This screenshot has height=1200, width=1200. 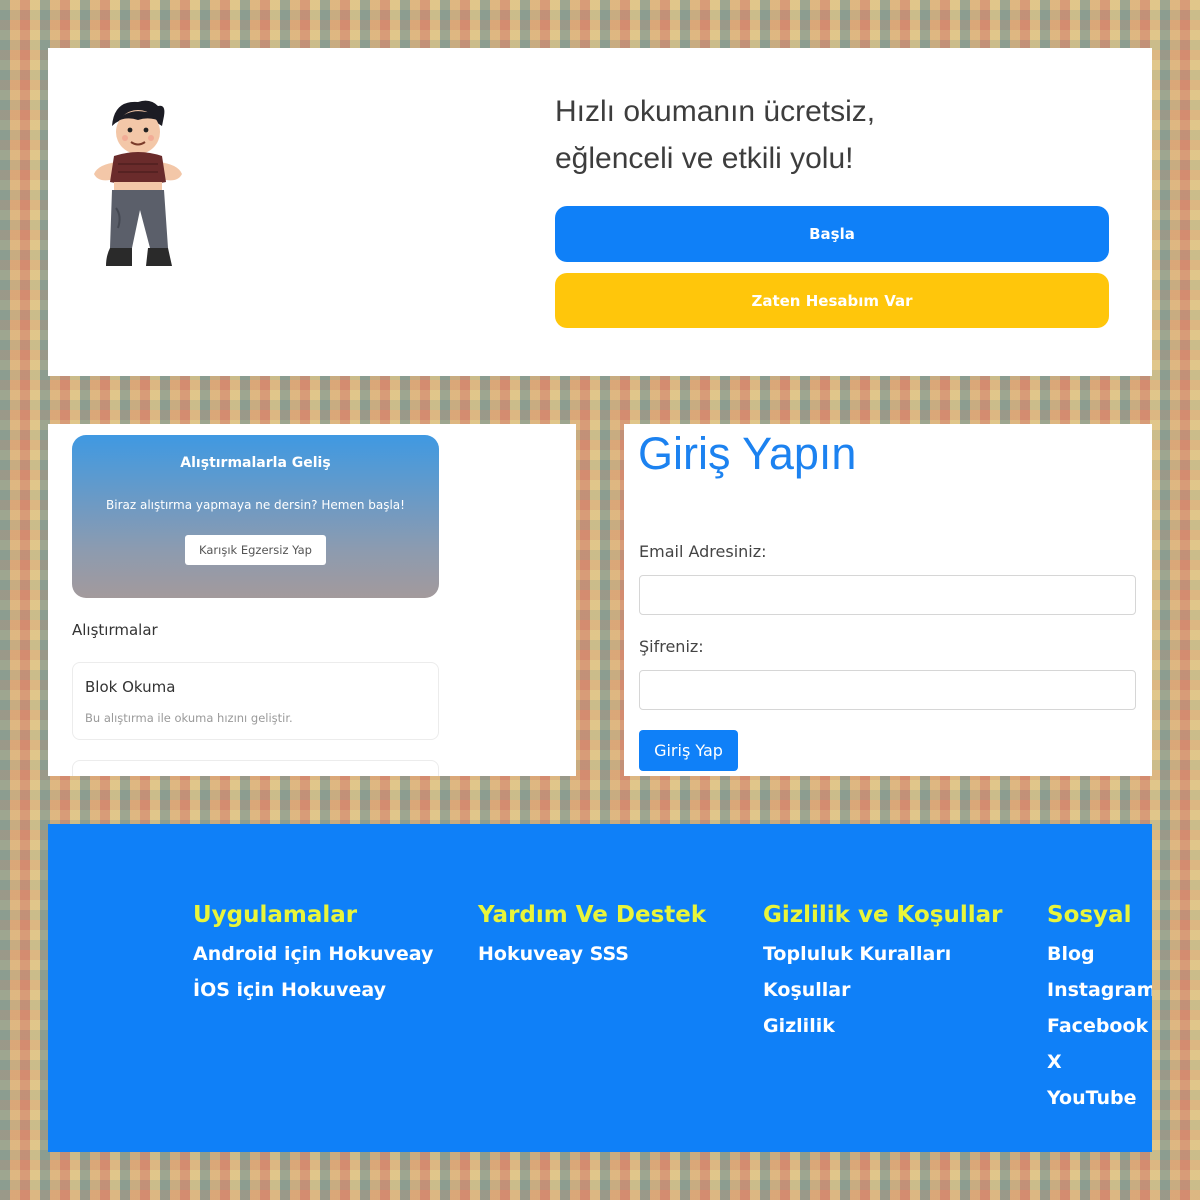 What do you see at coordinates (592, 915) in the screenshot?
I see `footer-column-title: Yardım Ve Destek` at bounding box center [592, 915].